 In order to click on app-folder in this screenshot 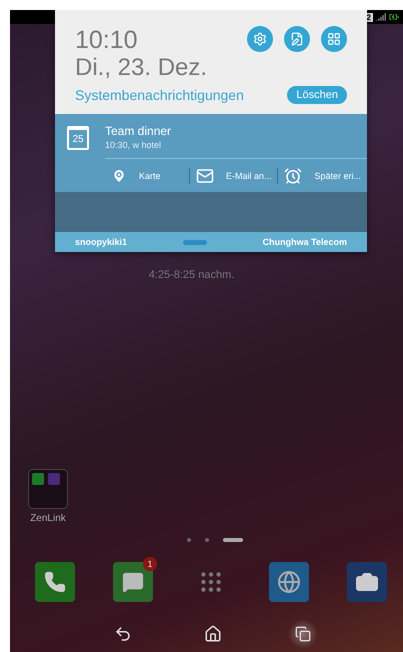, I will do `click(48, 489)`.